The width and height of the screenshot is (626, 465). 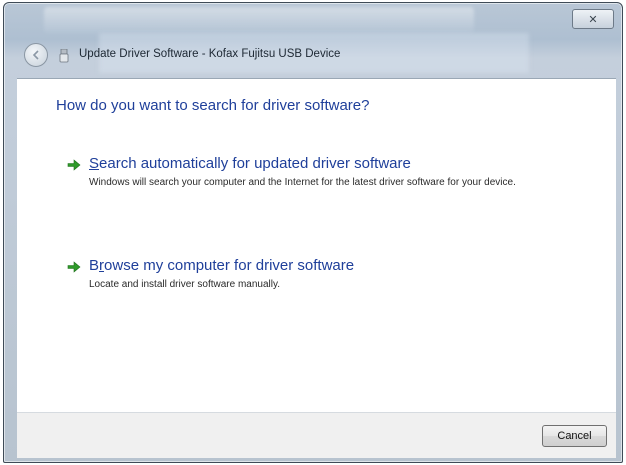 What do you see at coordinates (94, 163) in the screenshot?
I see `hotkey-letter: S` at bounding box center [94, 163].